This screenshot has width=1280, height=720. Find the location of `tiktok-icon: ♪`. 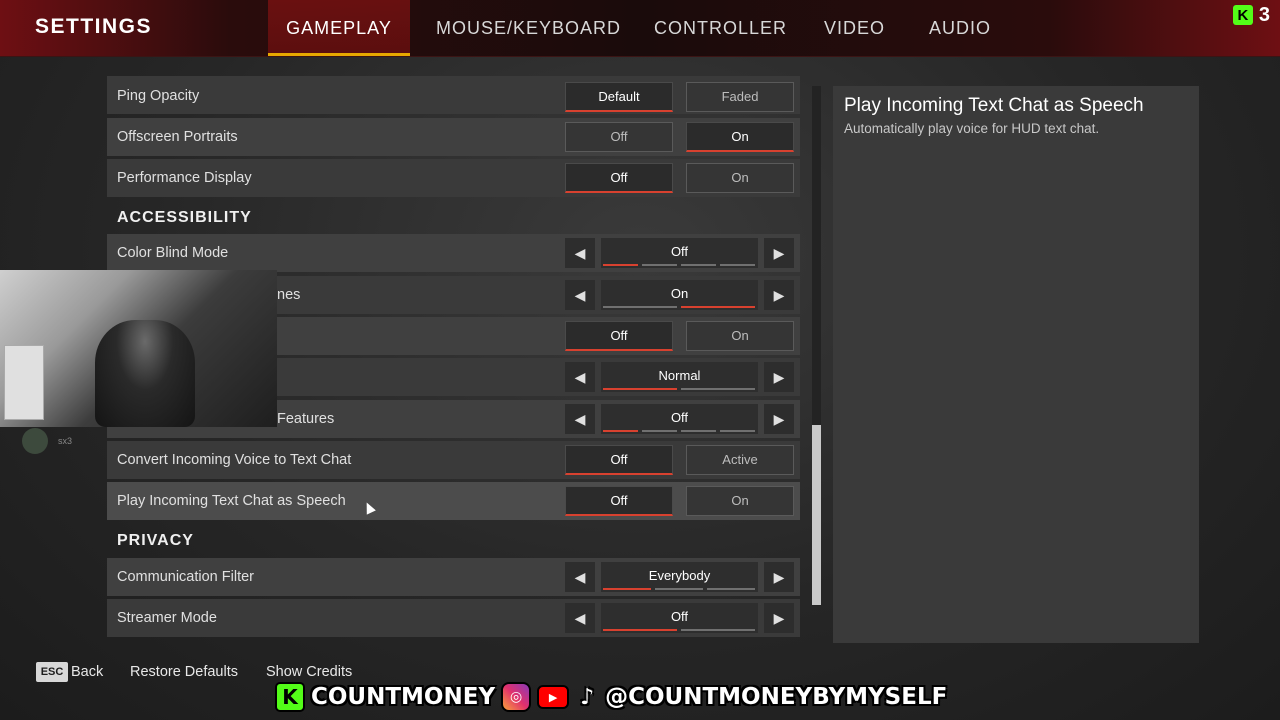

tiktok-icon: ♪ is located at coordinates (587, 697).